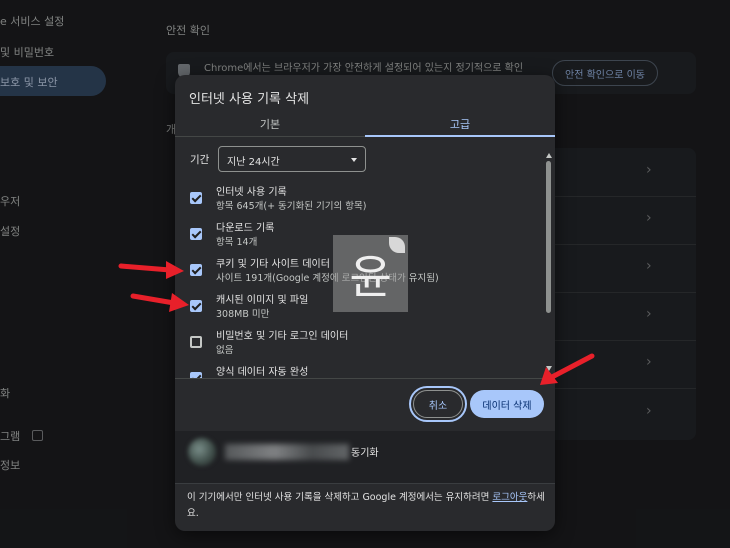 This screenshot has height=548, width=730. I want to click on time-range-value: 지난 24시간, so click(253, 162).